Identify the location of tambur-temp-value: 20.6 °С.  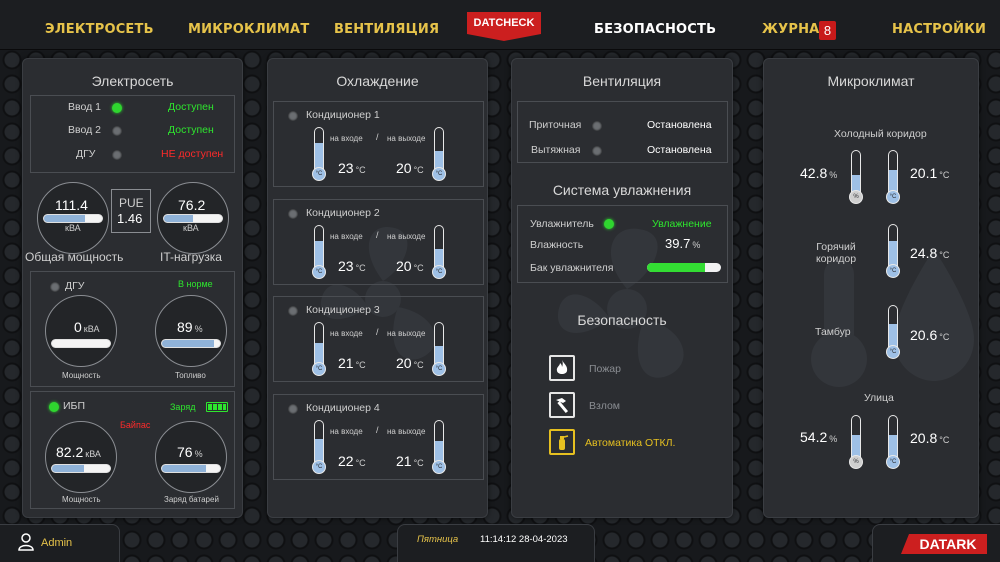
(929, 335).